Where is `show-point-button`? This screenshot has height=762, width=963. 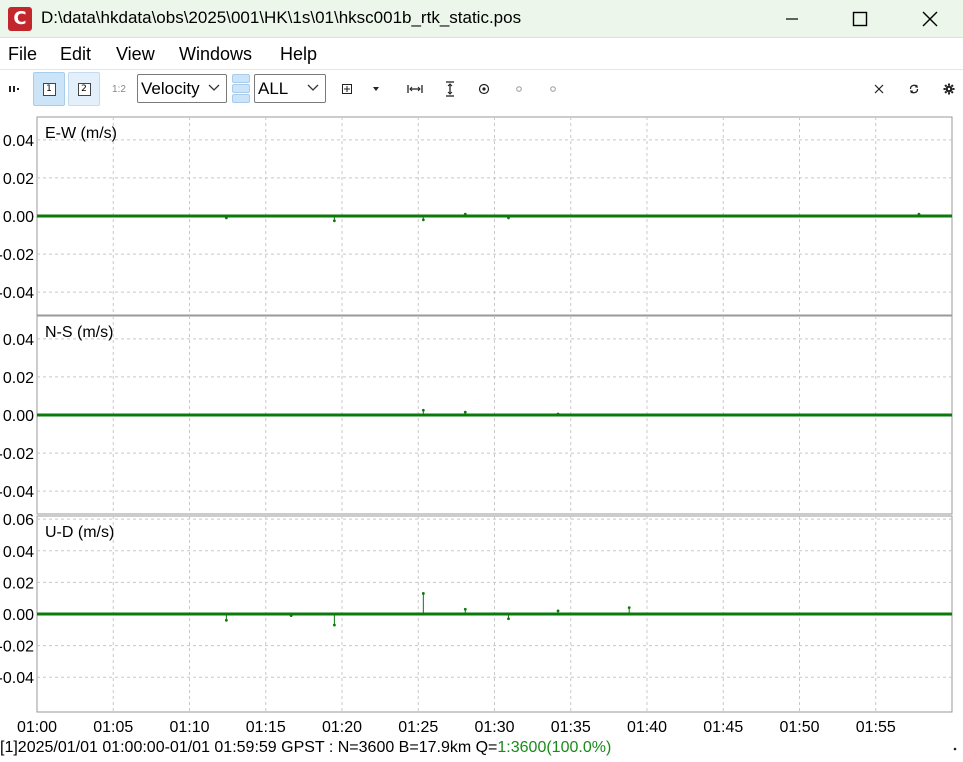 show-point-button is located at coordinates (519, 89).